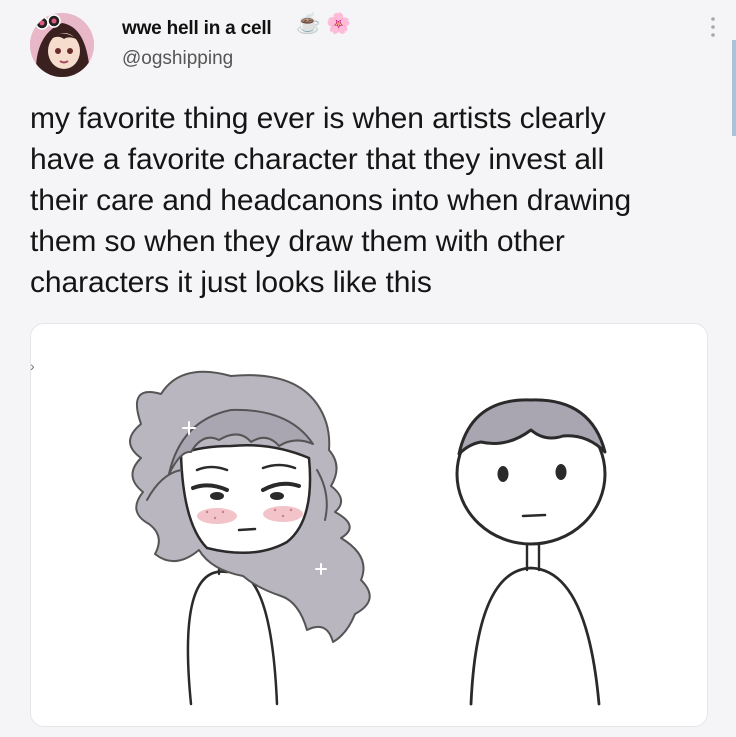 The width and height of the screenshot is (736, 737). Describe the element at coordinates (308, 24) in the screenshot. I see `hot-beverage-icon: ☕` at that location.